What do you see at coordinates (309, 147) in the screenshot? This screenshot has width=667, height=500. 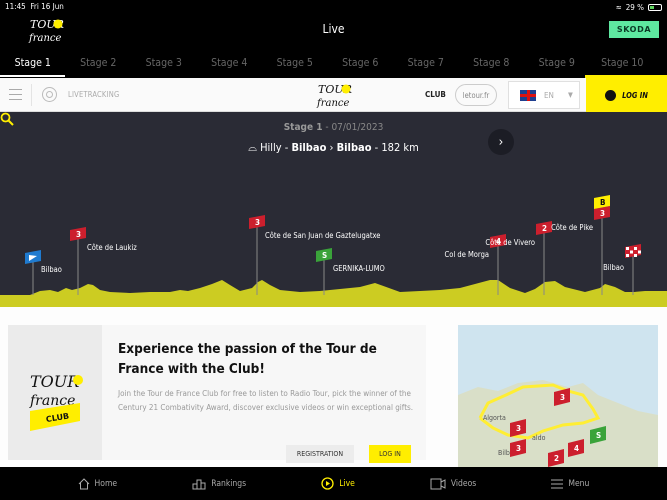 I see `start-city: Bilbao` at bounding box center [309, 147].